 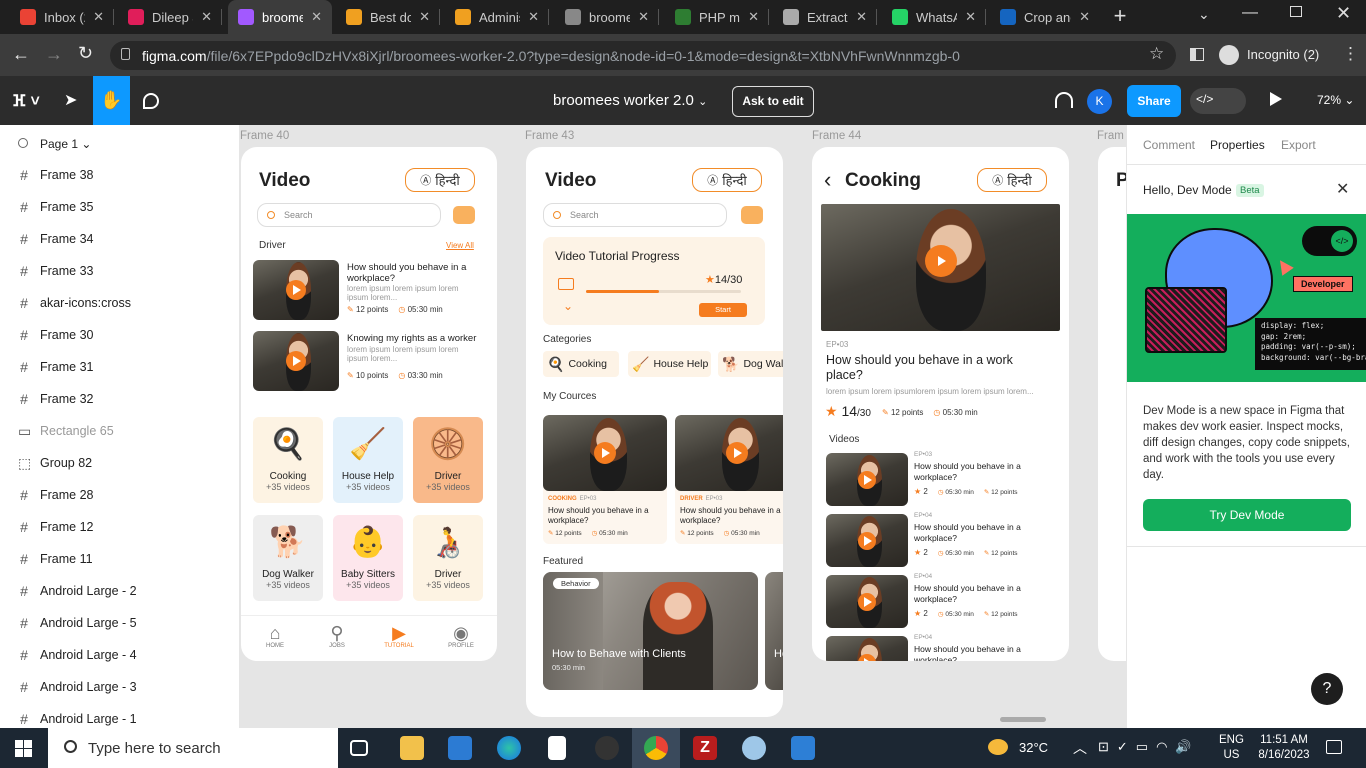 I want to click on clock: 11:51 AM 8/16/2023, so click(x=1284, y=748).